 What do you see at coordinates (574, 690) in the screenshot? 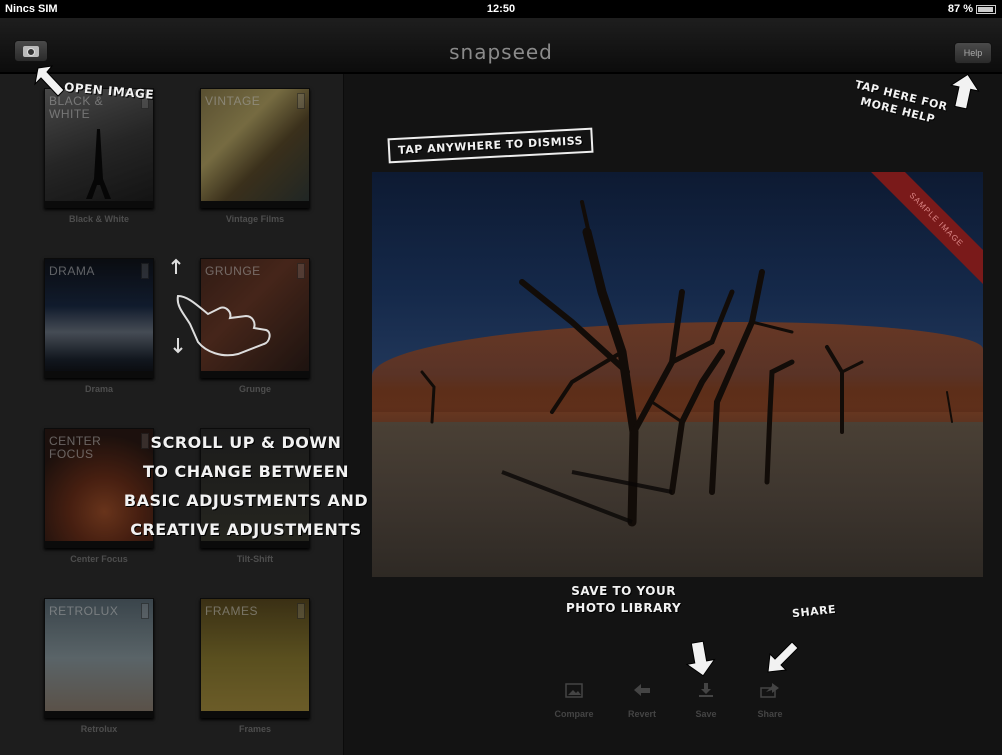
I see `image-icon` at bounding box center [574, 690].